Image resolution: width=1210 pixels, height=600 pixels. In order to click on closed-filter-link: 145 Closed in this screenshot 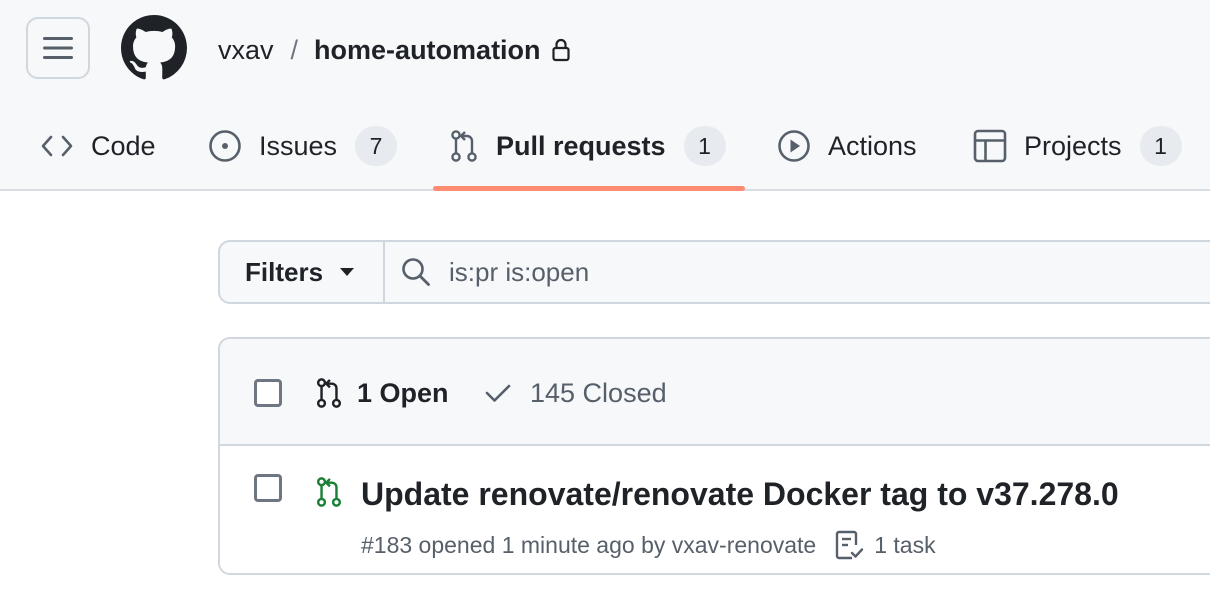, I will do `click(575, 393)`.